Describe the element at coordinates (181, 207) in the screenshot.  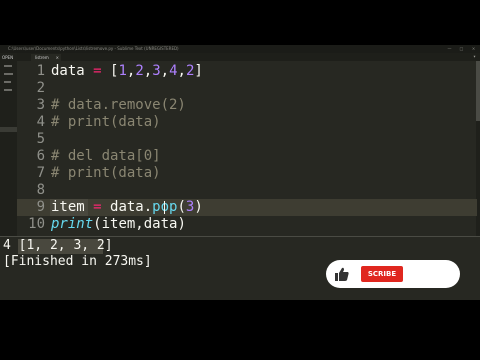
I see `code-token: (` at that location.